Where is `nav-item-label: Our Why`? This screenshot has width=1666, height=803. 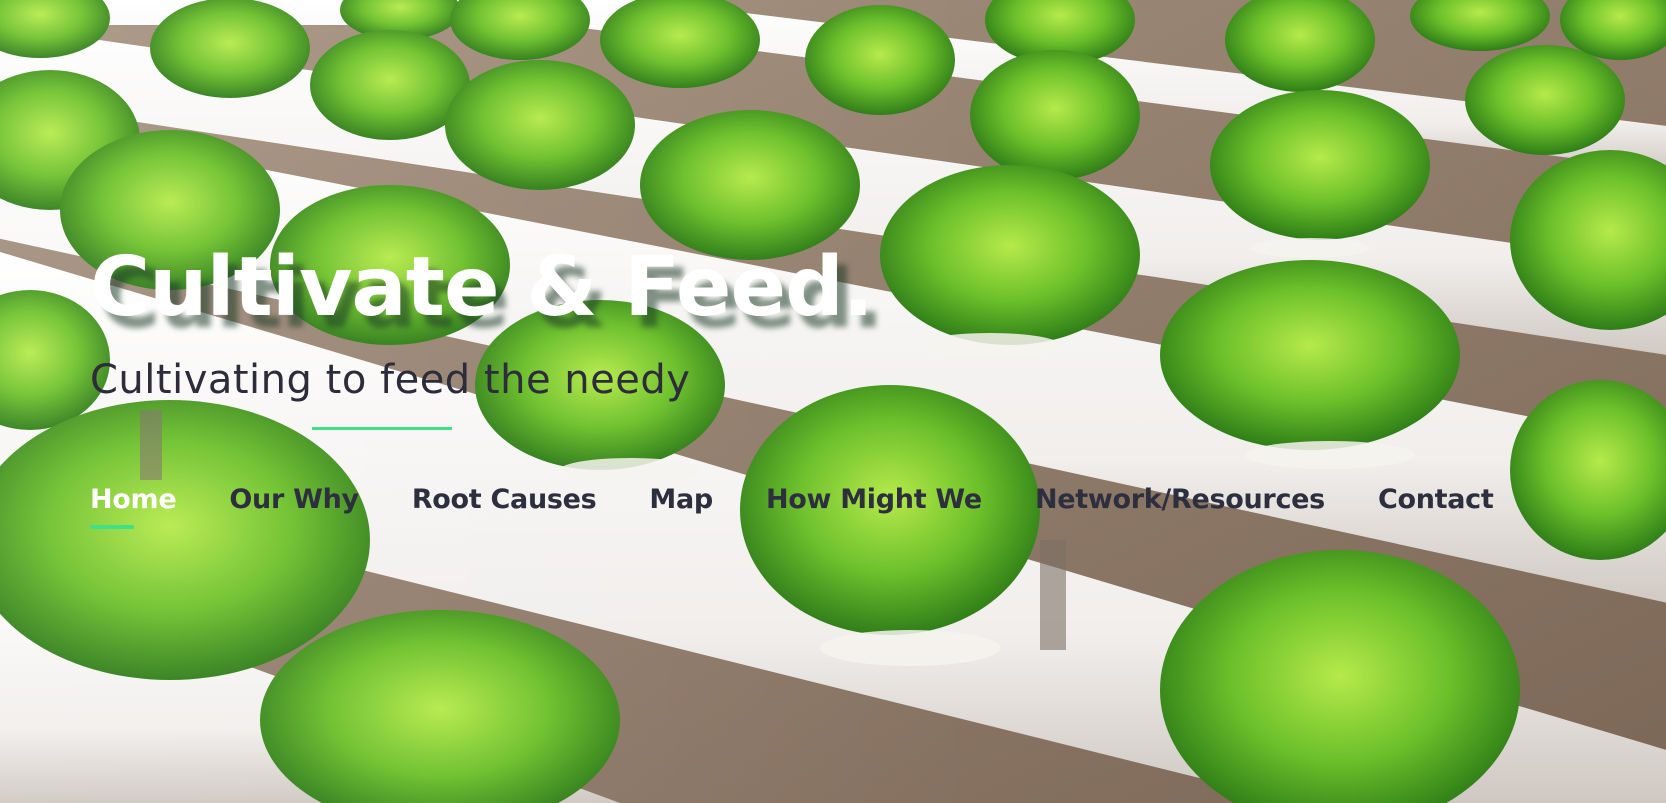
nav-item-label: Our Why is located at coordinates (294, 499).